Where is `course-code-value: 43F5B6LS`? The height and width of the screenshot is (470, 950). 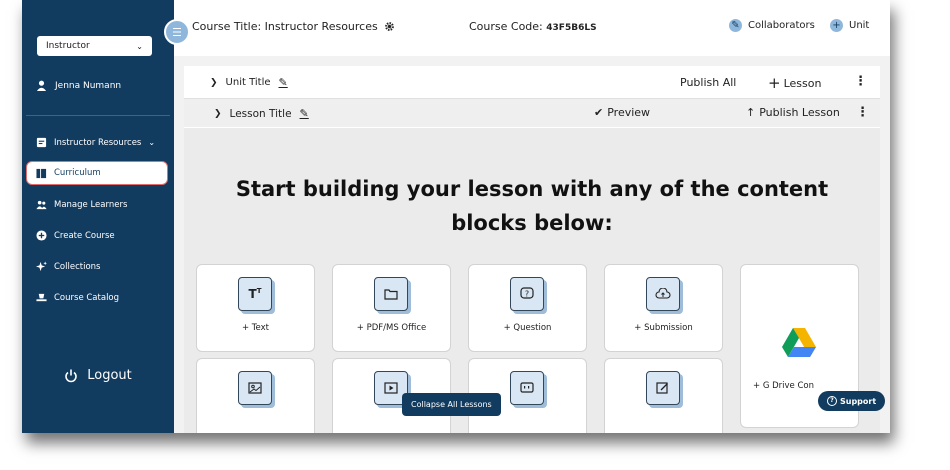
course-code-value: 43F5B6LS is located at coordinates (571, 28).